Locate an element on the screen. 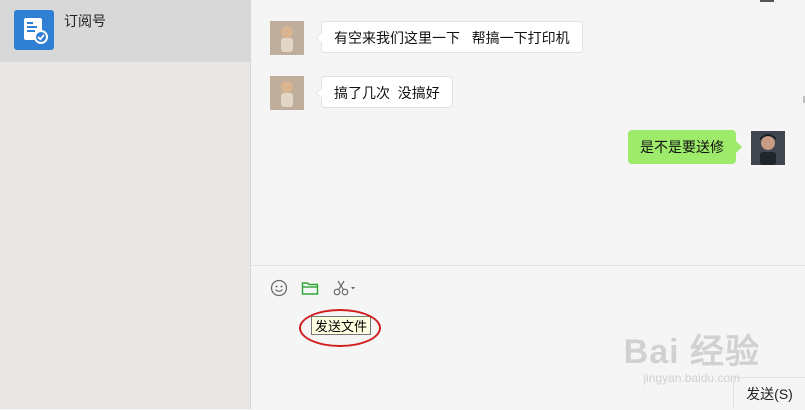  scissors-icon is located at coordinates (344, 288).